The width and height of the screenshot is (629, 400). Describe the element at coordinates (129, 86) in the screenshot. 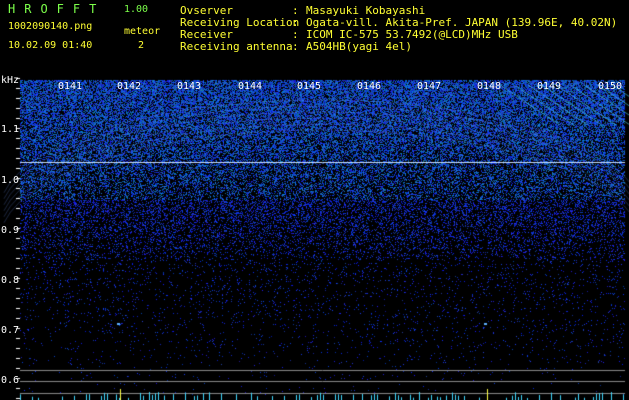

I see `time-marker-0142: 0142` at that location.